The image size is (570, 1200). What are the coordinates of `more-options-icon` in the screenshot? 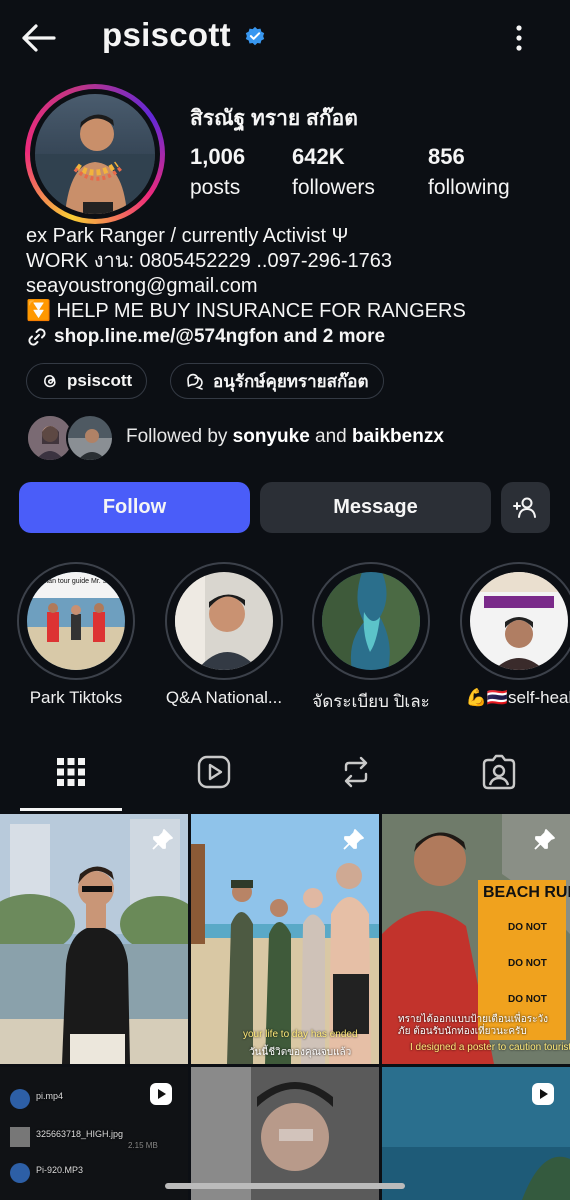 It's located at (519, 38).